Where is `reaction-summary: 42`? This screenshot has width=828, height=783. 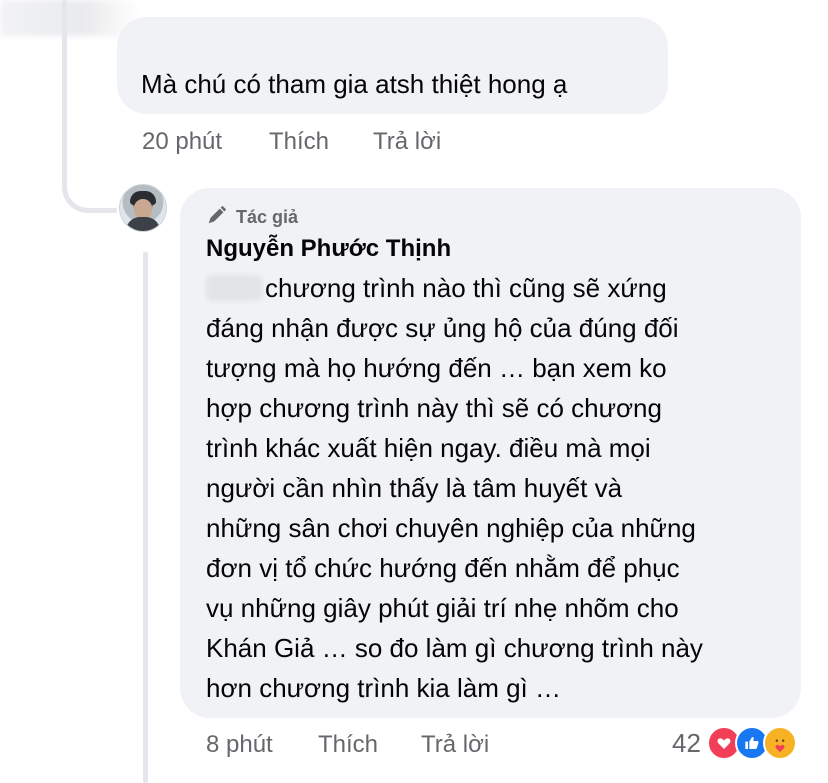
reaction-summary: 42 is located at coordinates (734, 743).